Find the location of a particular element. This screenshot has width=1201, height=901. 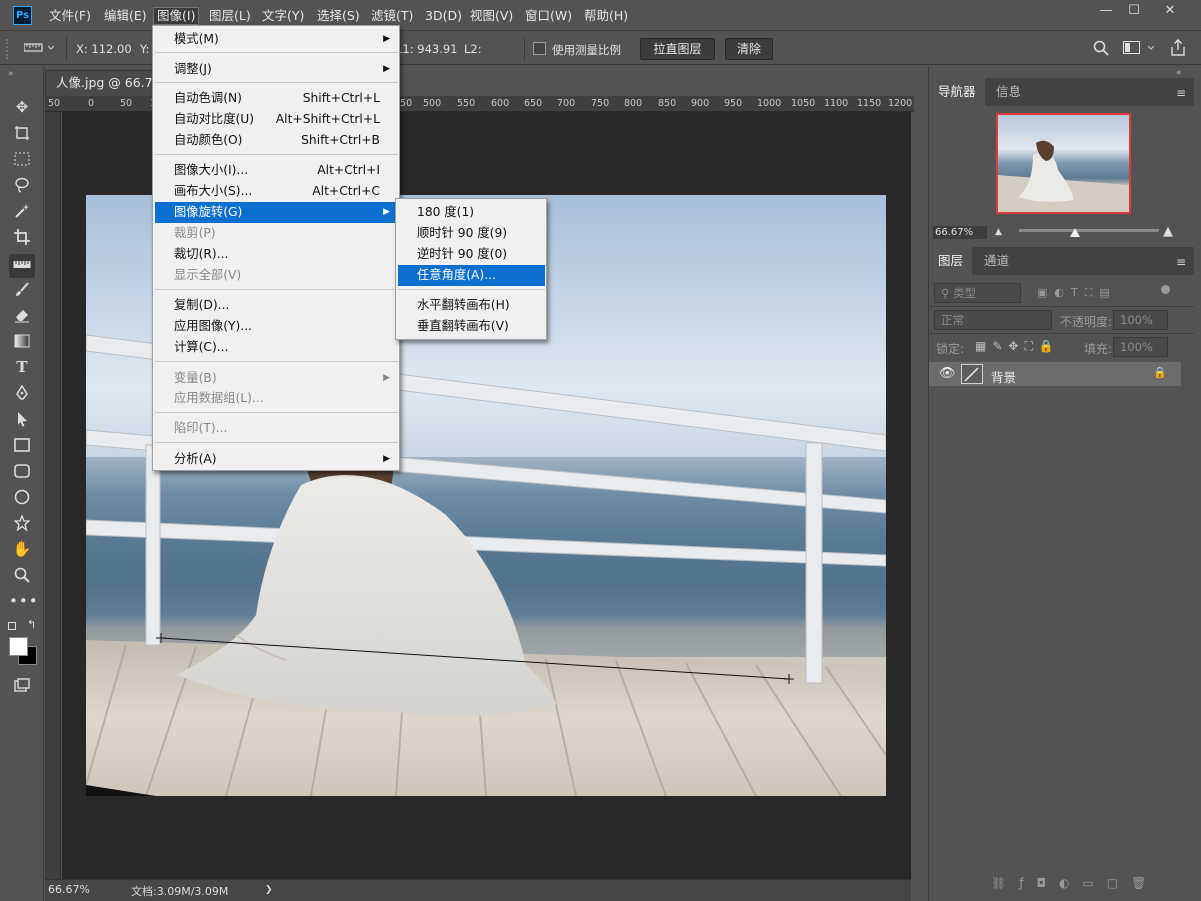

zoom-slider is located at coordinates (1089, 230).